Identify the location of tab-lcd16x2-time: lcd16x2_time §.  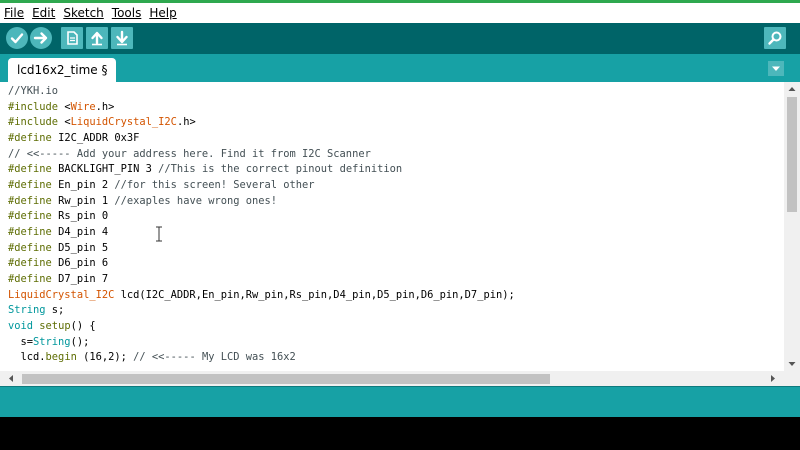
(62, 70).